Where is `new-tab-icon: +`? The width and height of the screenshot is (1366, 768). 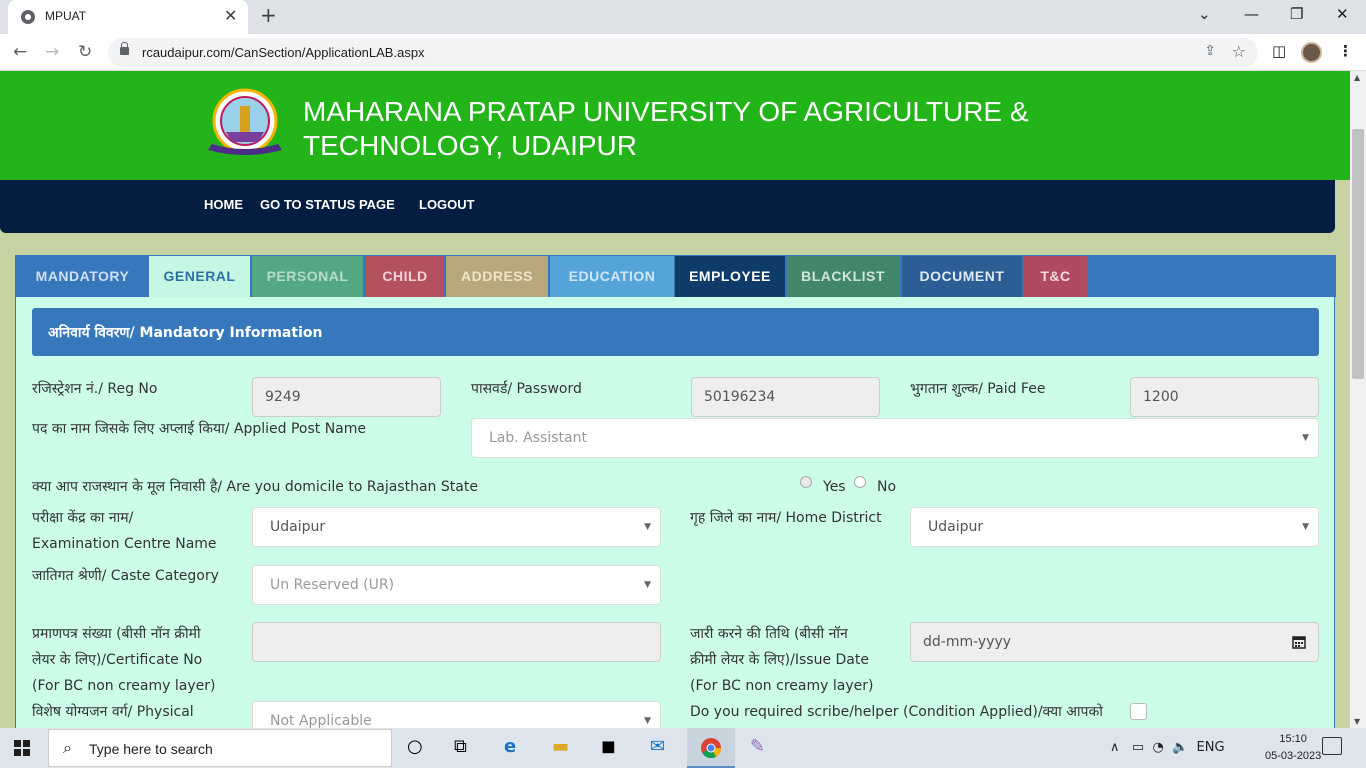
new-tab-icon: + is located at coordinates (268, 15).